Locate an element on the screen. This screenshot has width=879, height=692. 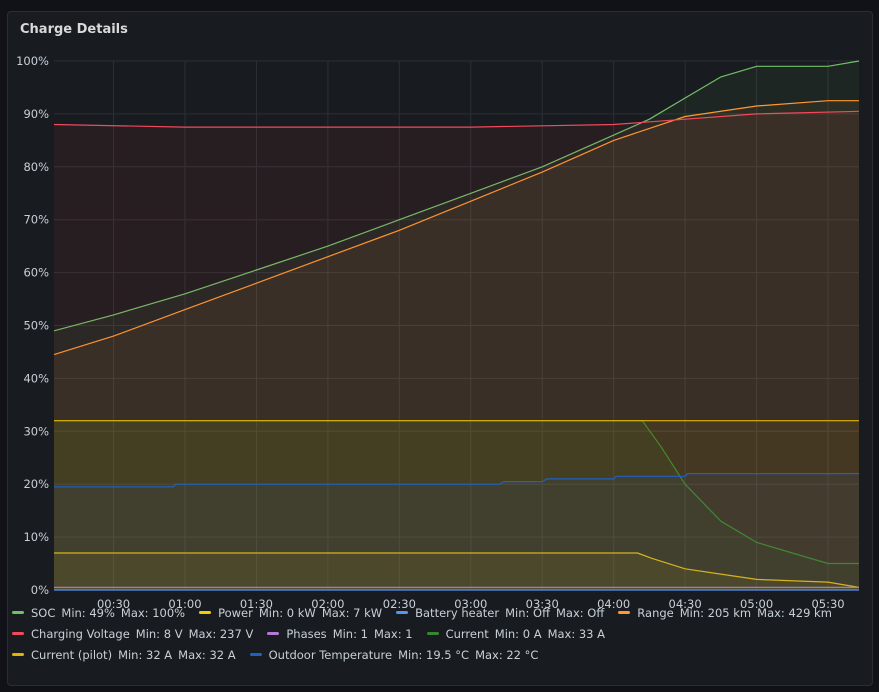
y-tick-label: 90% is located at coordinates (36, 114).